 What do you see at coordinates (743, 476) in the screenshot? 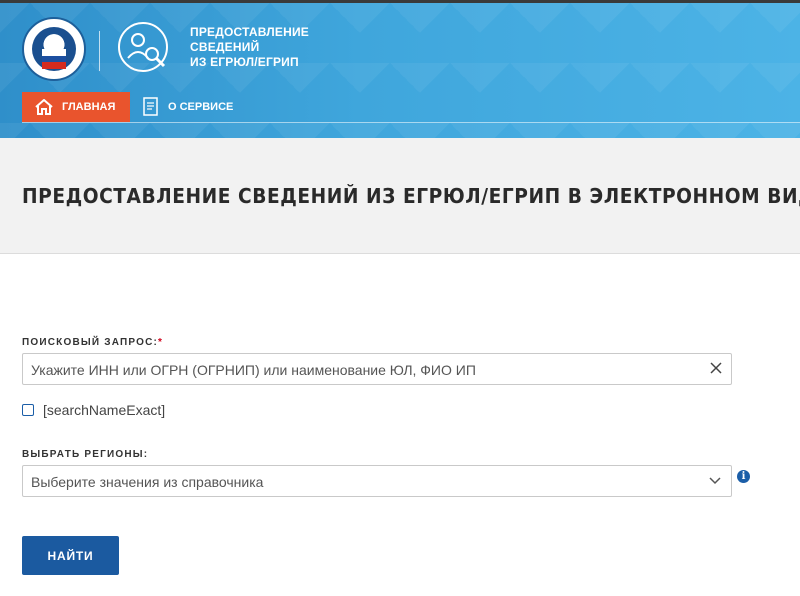
I see `info-icon: i` at bounding box center [743, 476].